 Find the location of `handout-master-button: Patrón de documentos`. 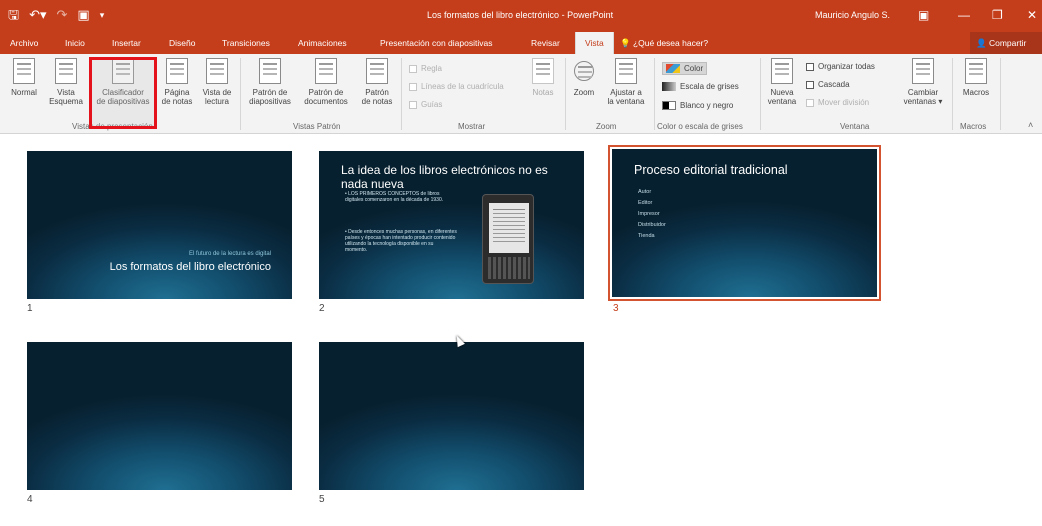

handout-master-button: Patrón de documentos is located at coordinates (326, 82).